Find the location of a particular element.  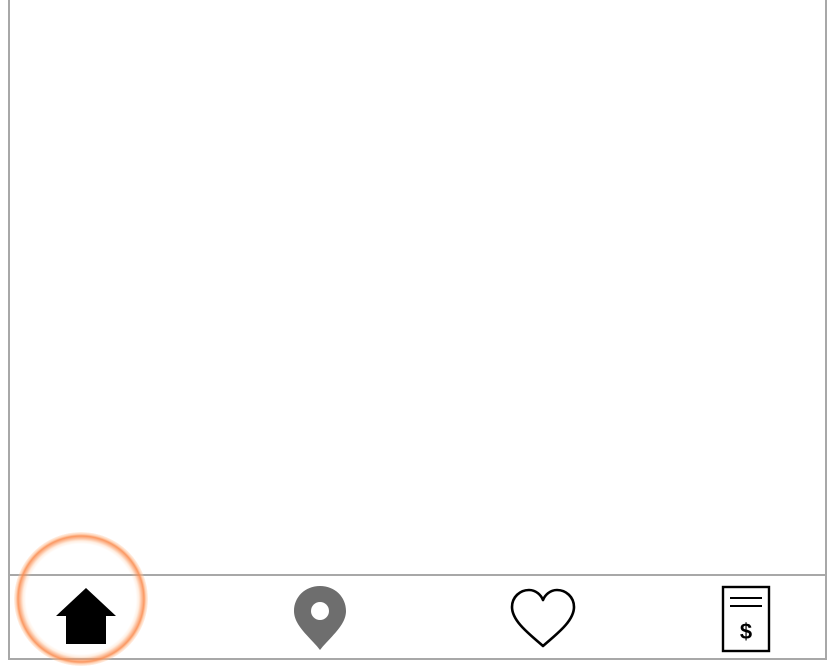

heart-outline-icon is located at coordinates (543, 618).